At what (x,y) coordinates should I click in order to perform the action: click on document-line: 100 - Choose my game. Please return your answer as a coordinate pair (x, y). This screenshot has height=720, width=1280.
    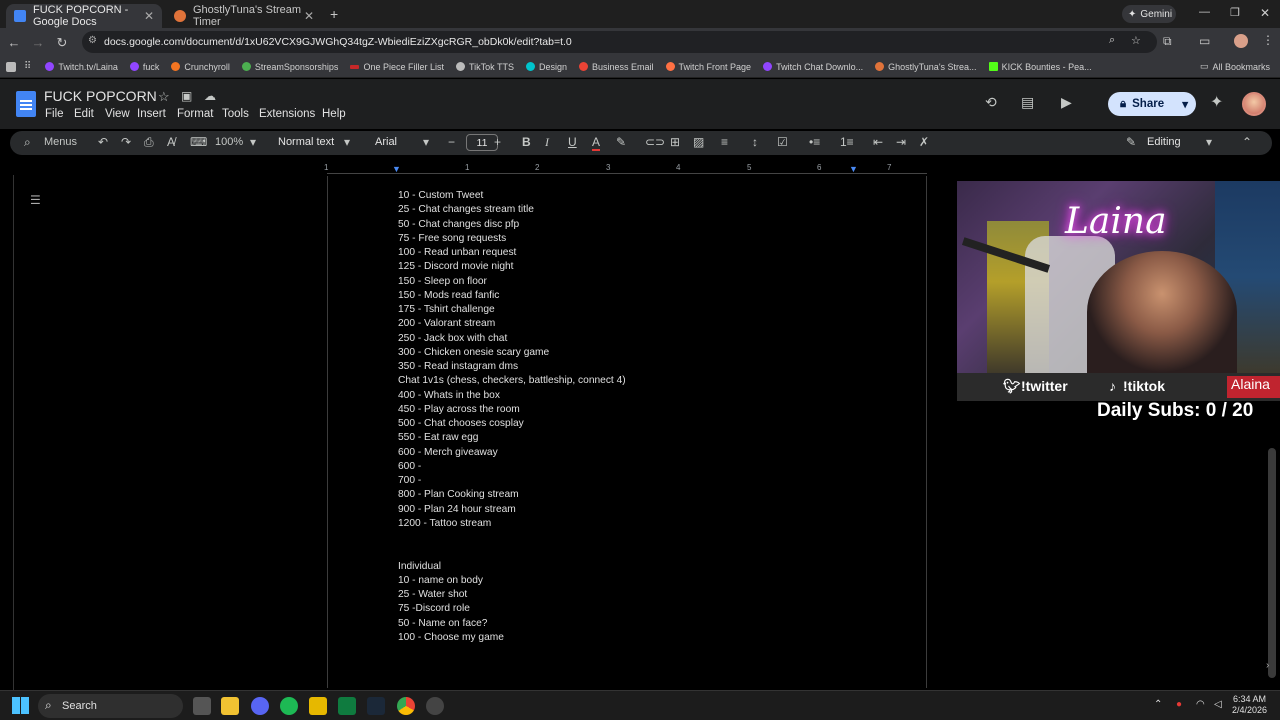
    Looking at the image, I should click on (451, 637).